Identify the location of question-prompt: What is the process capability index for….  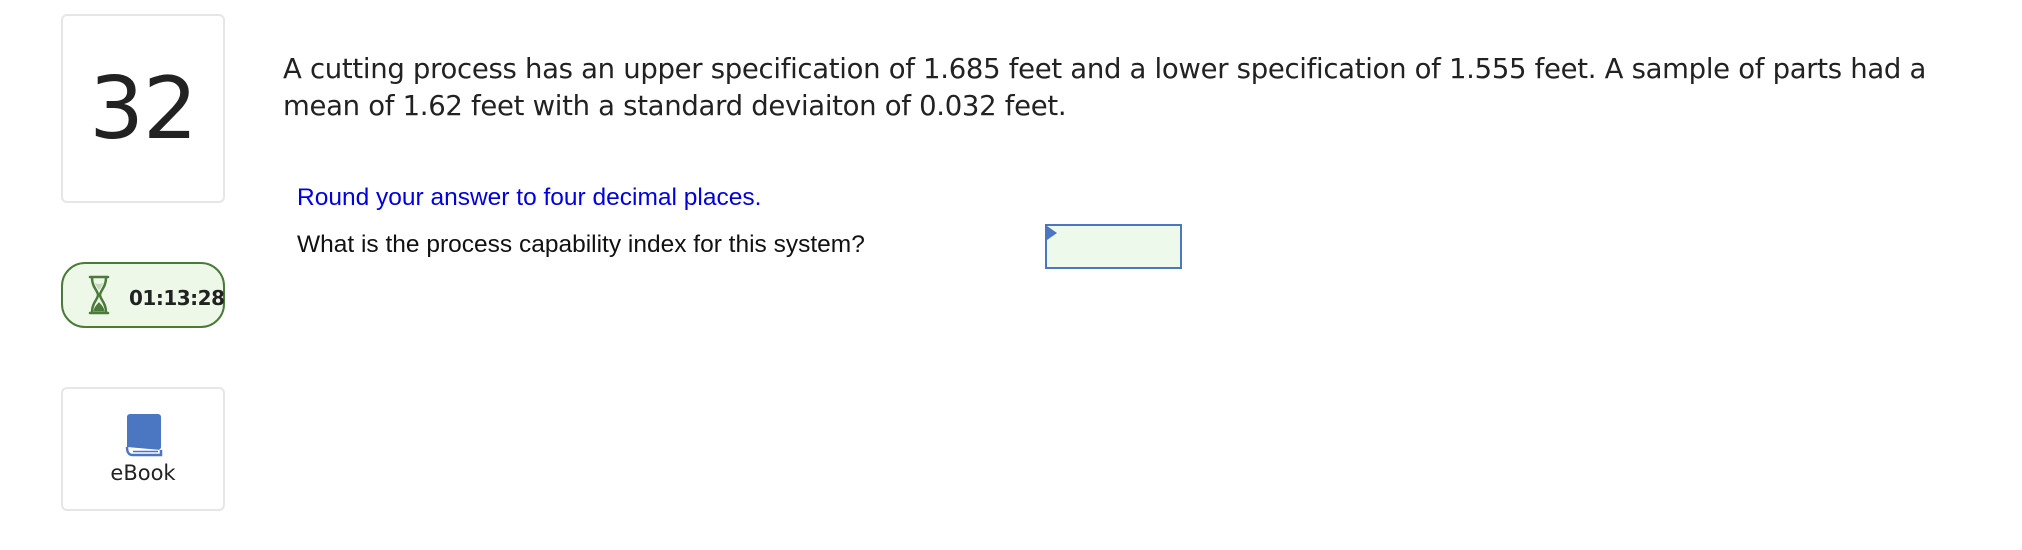
(581, 244).